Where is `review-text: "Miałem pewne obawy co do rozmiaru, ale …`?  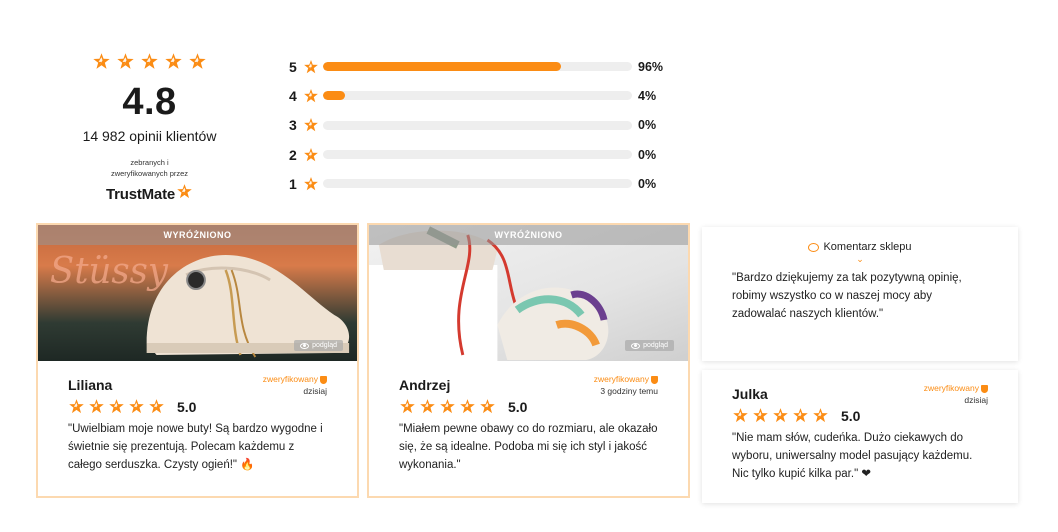 review-text: "Miałem pewne obawy co do rozmiaru, ale … is located at coordinates (528, 447).